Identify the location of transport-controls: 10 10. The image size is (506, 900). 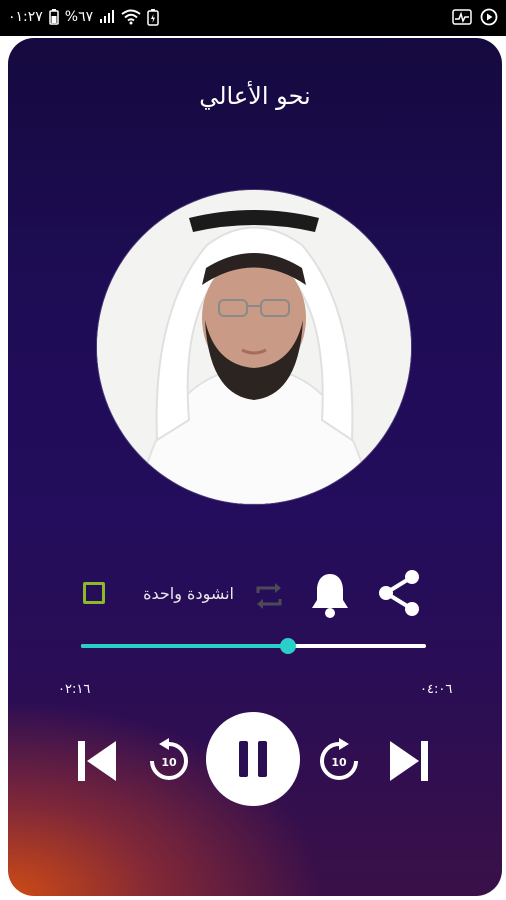
(255, 760).